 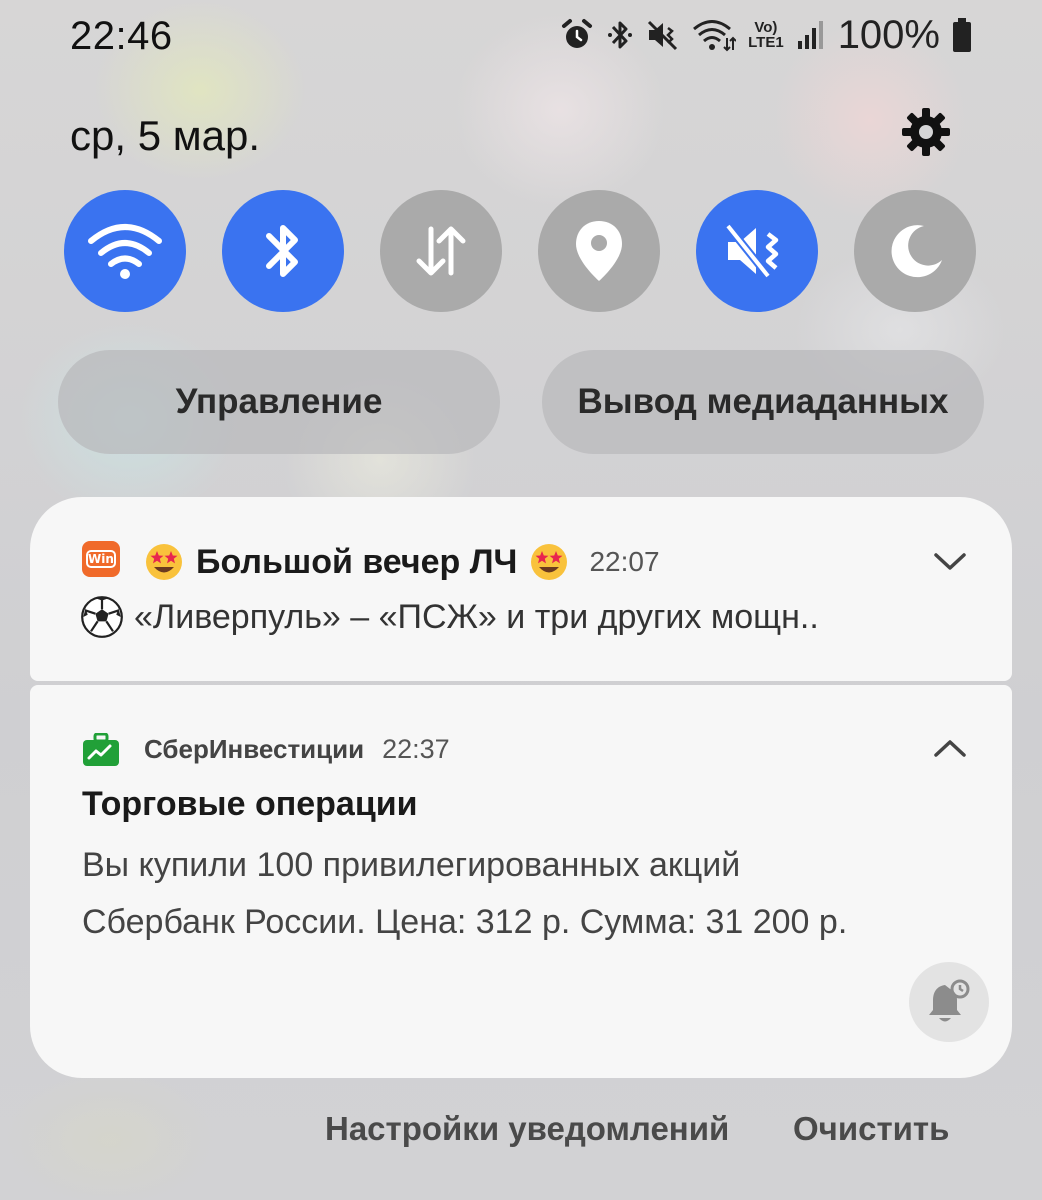 What do you see at coordinates (416, 748) in the screenshot?
I see `notification-time: 22:37` at bounding box center [416, 748].